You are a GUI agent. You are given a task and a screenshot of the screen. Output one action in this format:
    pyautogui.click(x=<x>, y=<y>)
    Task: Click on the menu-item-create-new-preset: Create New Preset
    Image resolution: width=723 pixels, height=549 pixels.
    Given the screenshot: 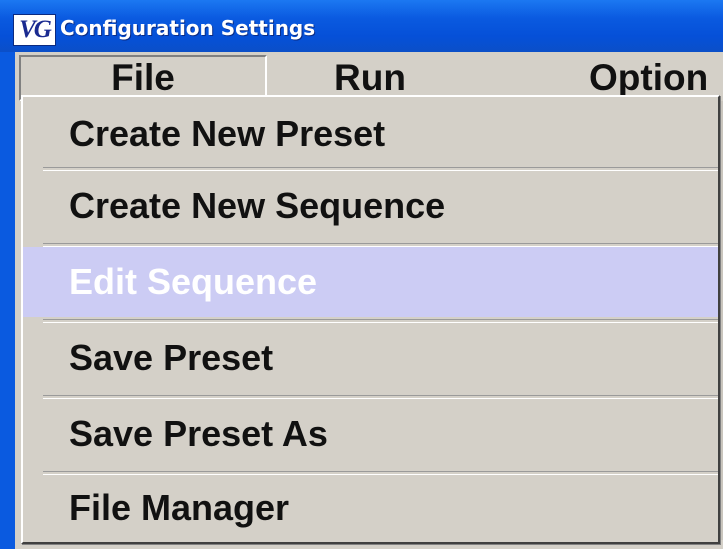 What is the action you would take?
    pyautogui.click(x=370, y=134)
    